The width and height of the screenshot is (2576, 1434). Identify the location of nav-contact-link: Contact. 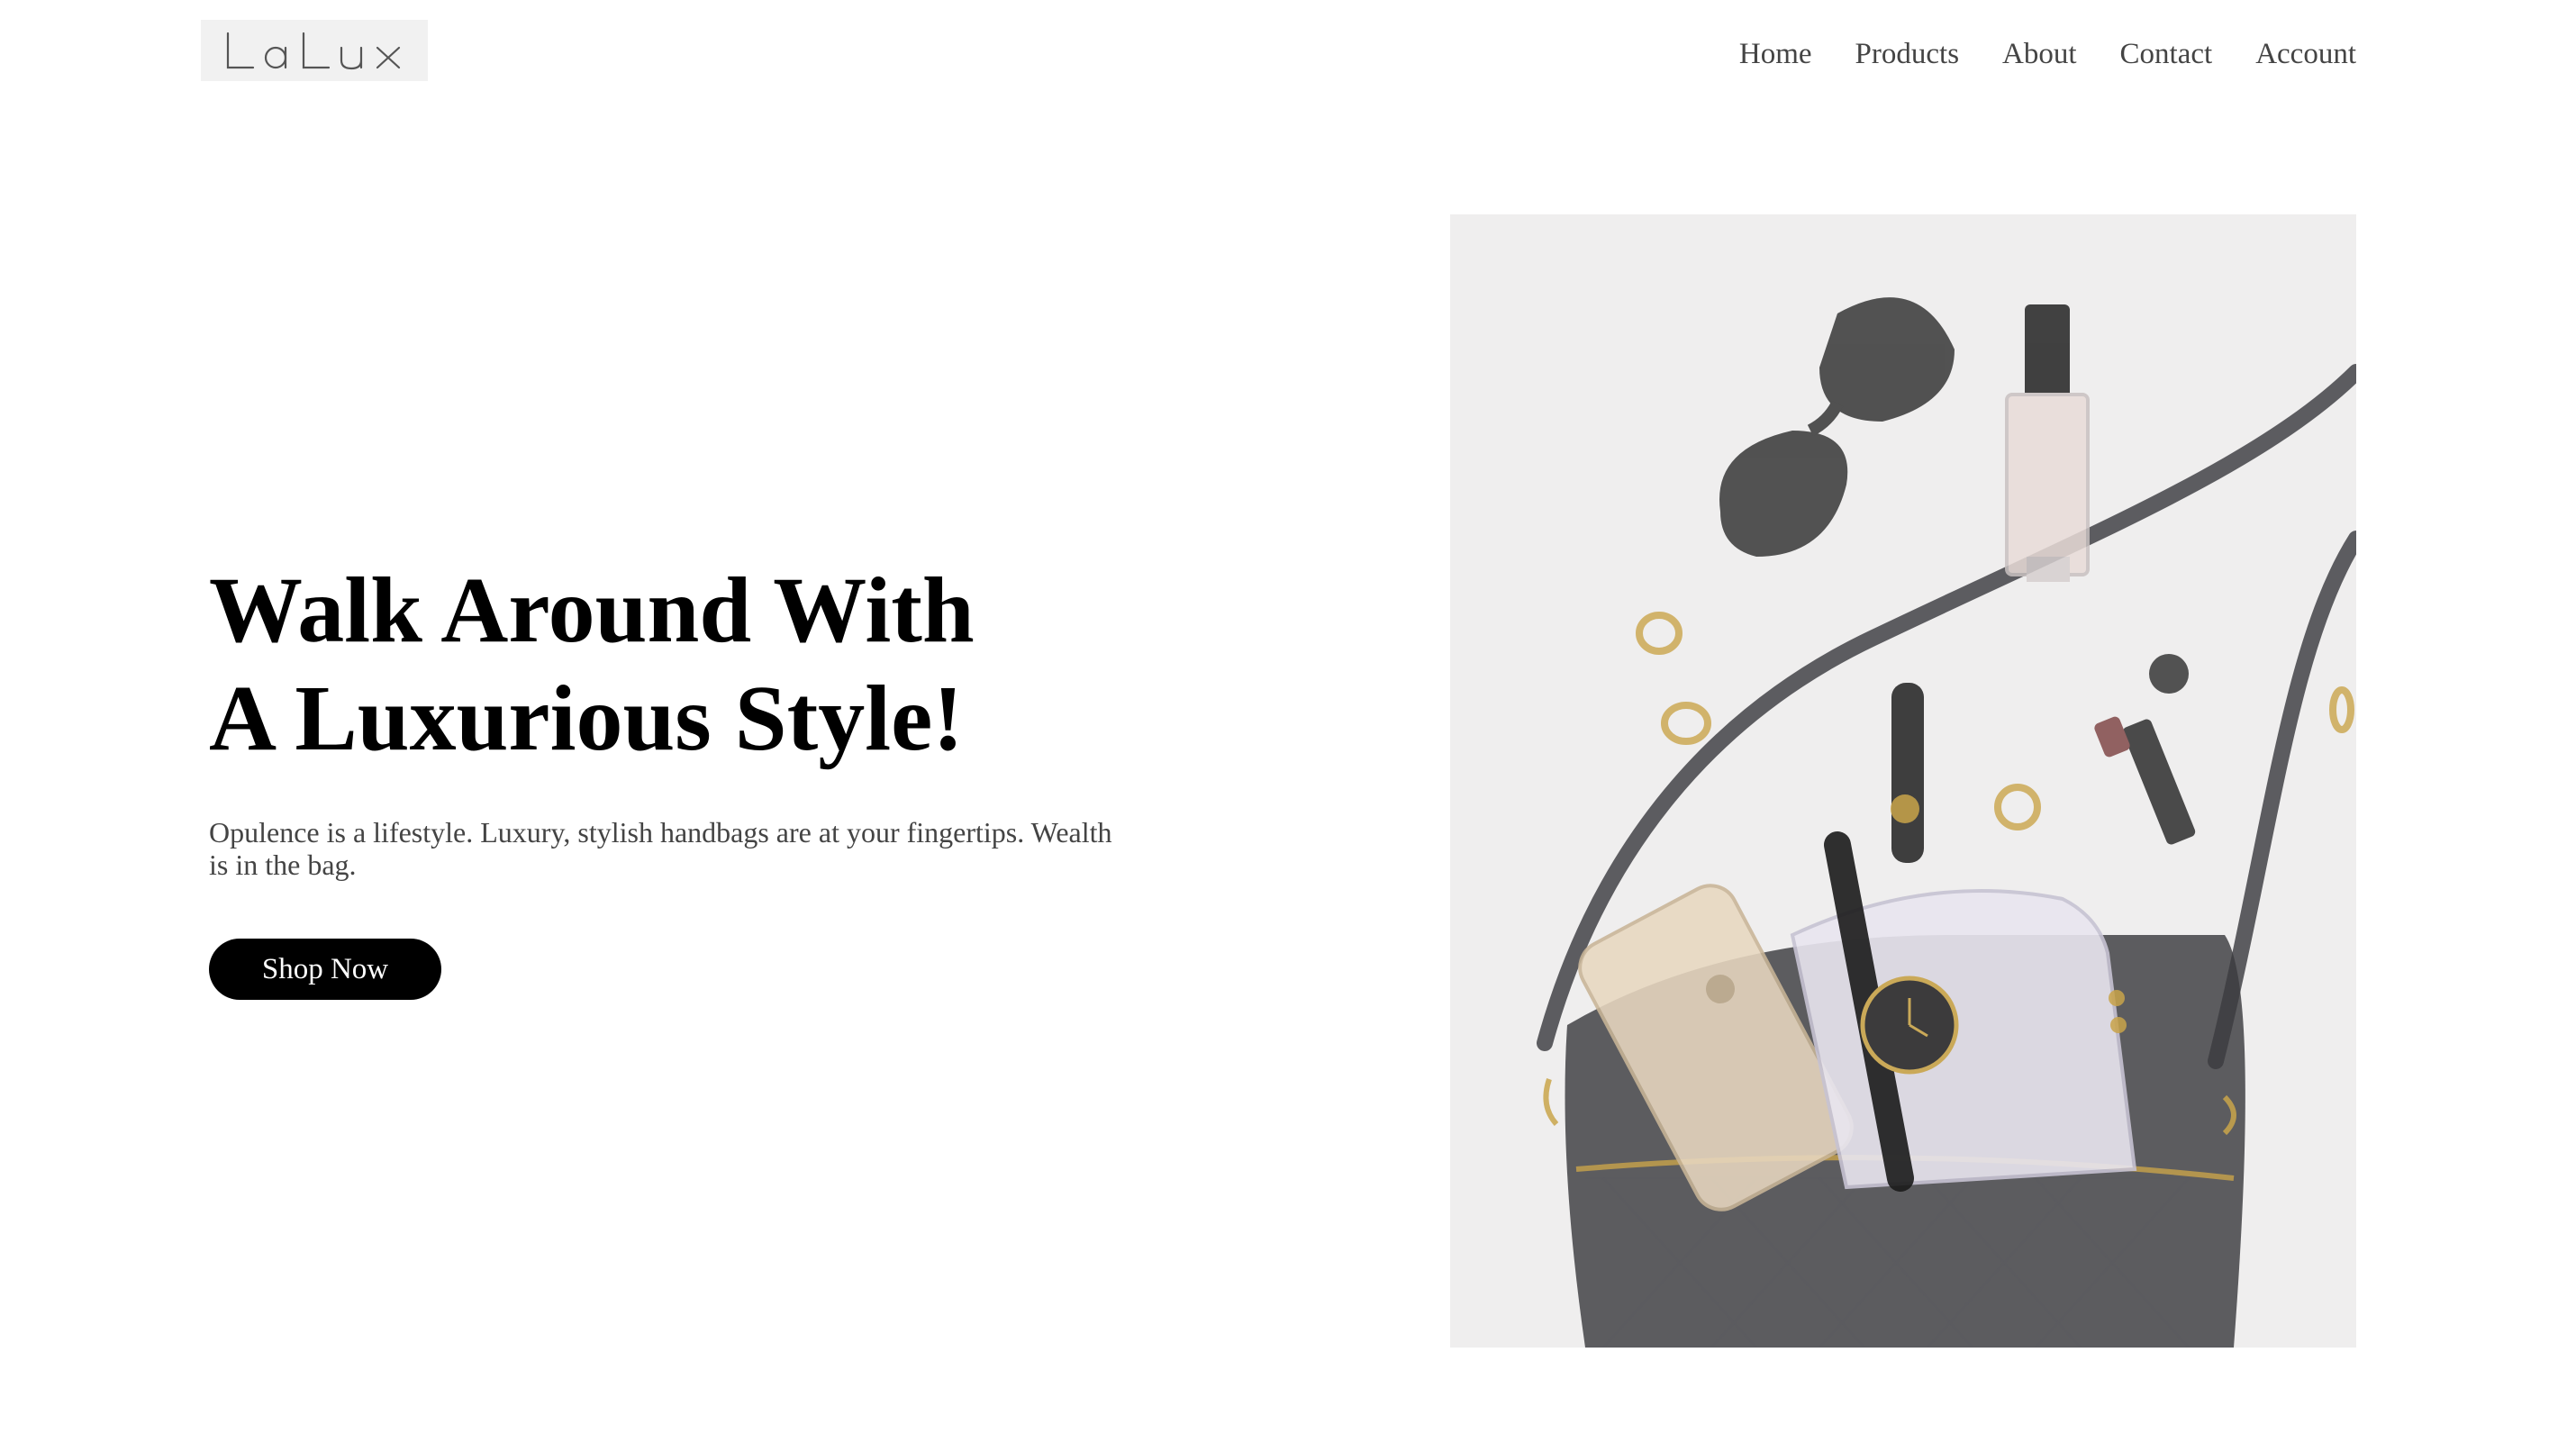
(2167, 54).